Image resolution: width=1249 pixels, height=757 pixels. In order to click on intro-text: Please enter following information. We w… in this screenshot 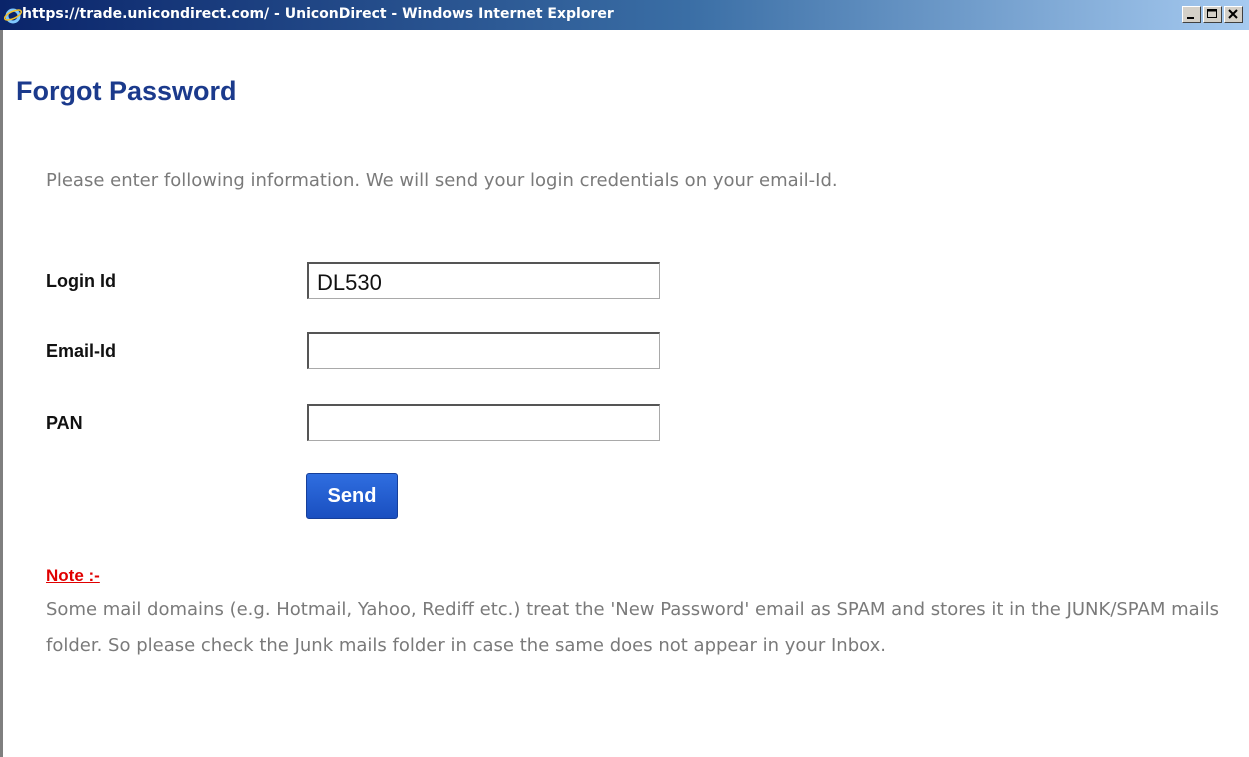, I will do `click(442, 180)`.